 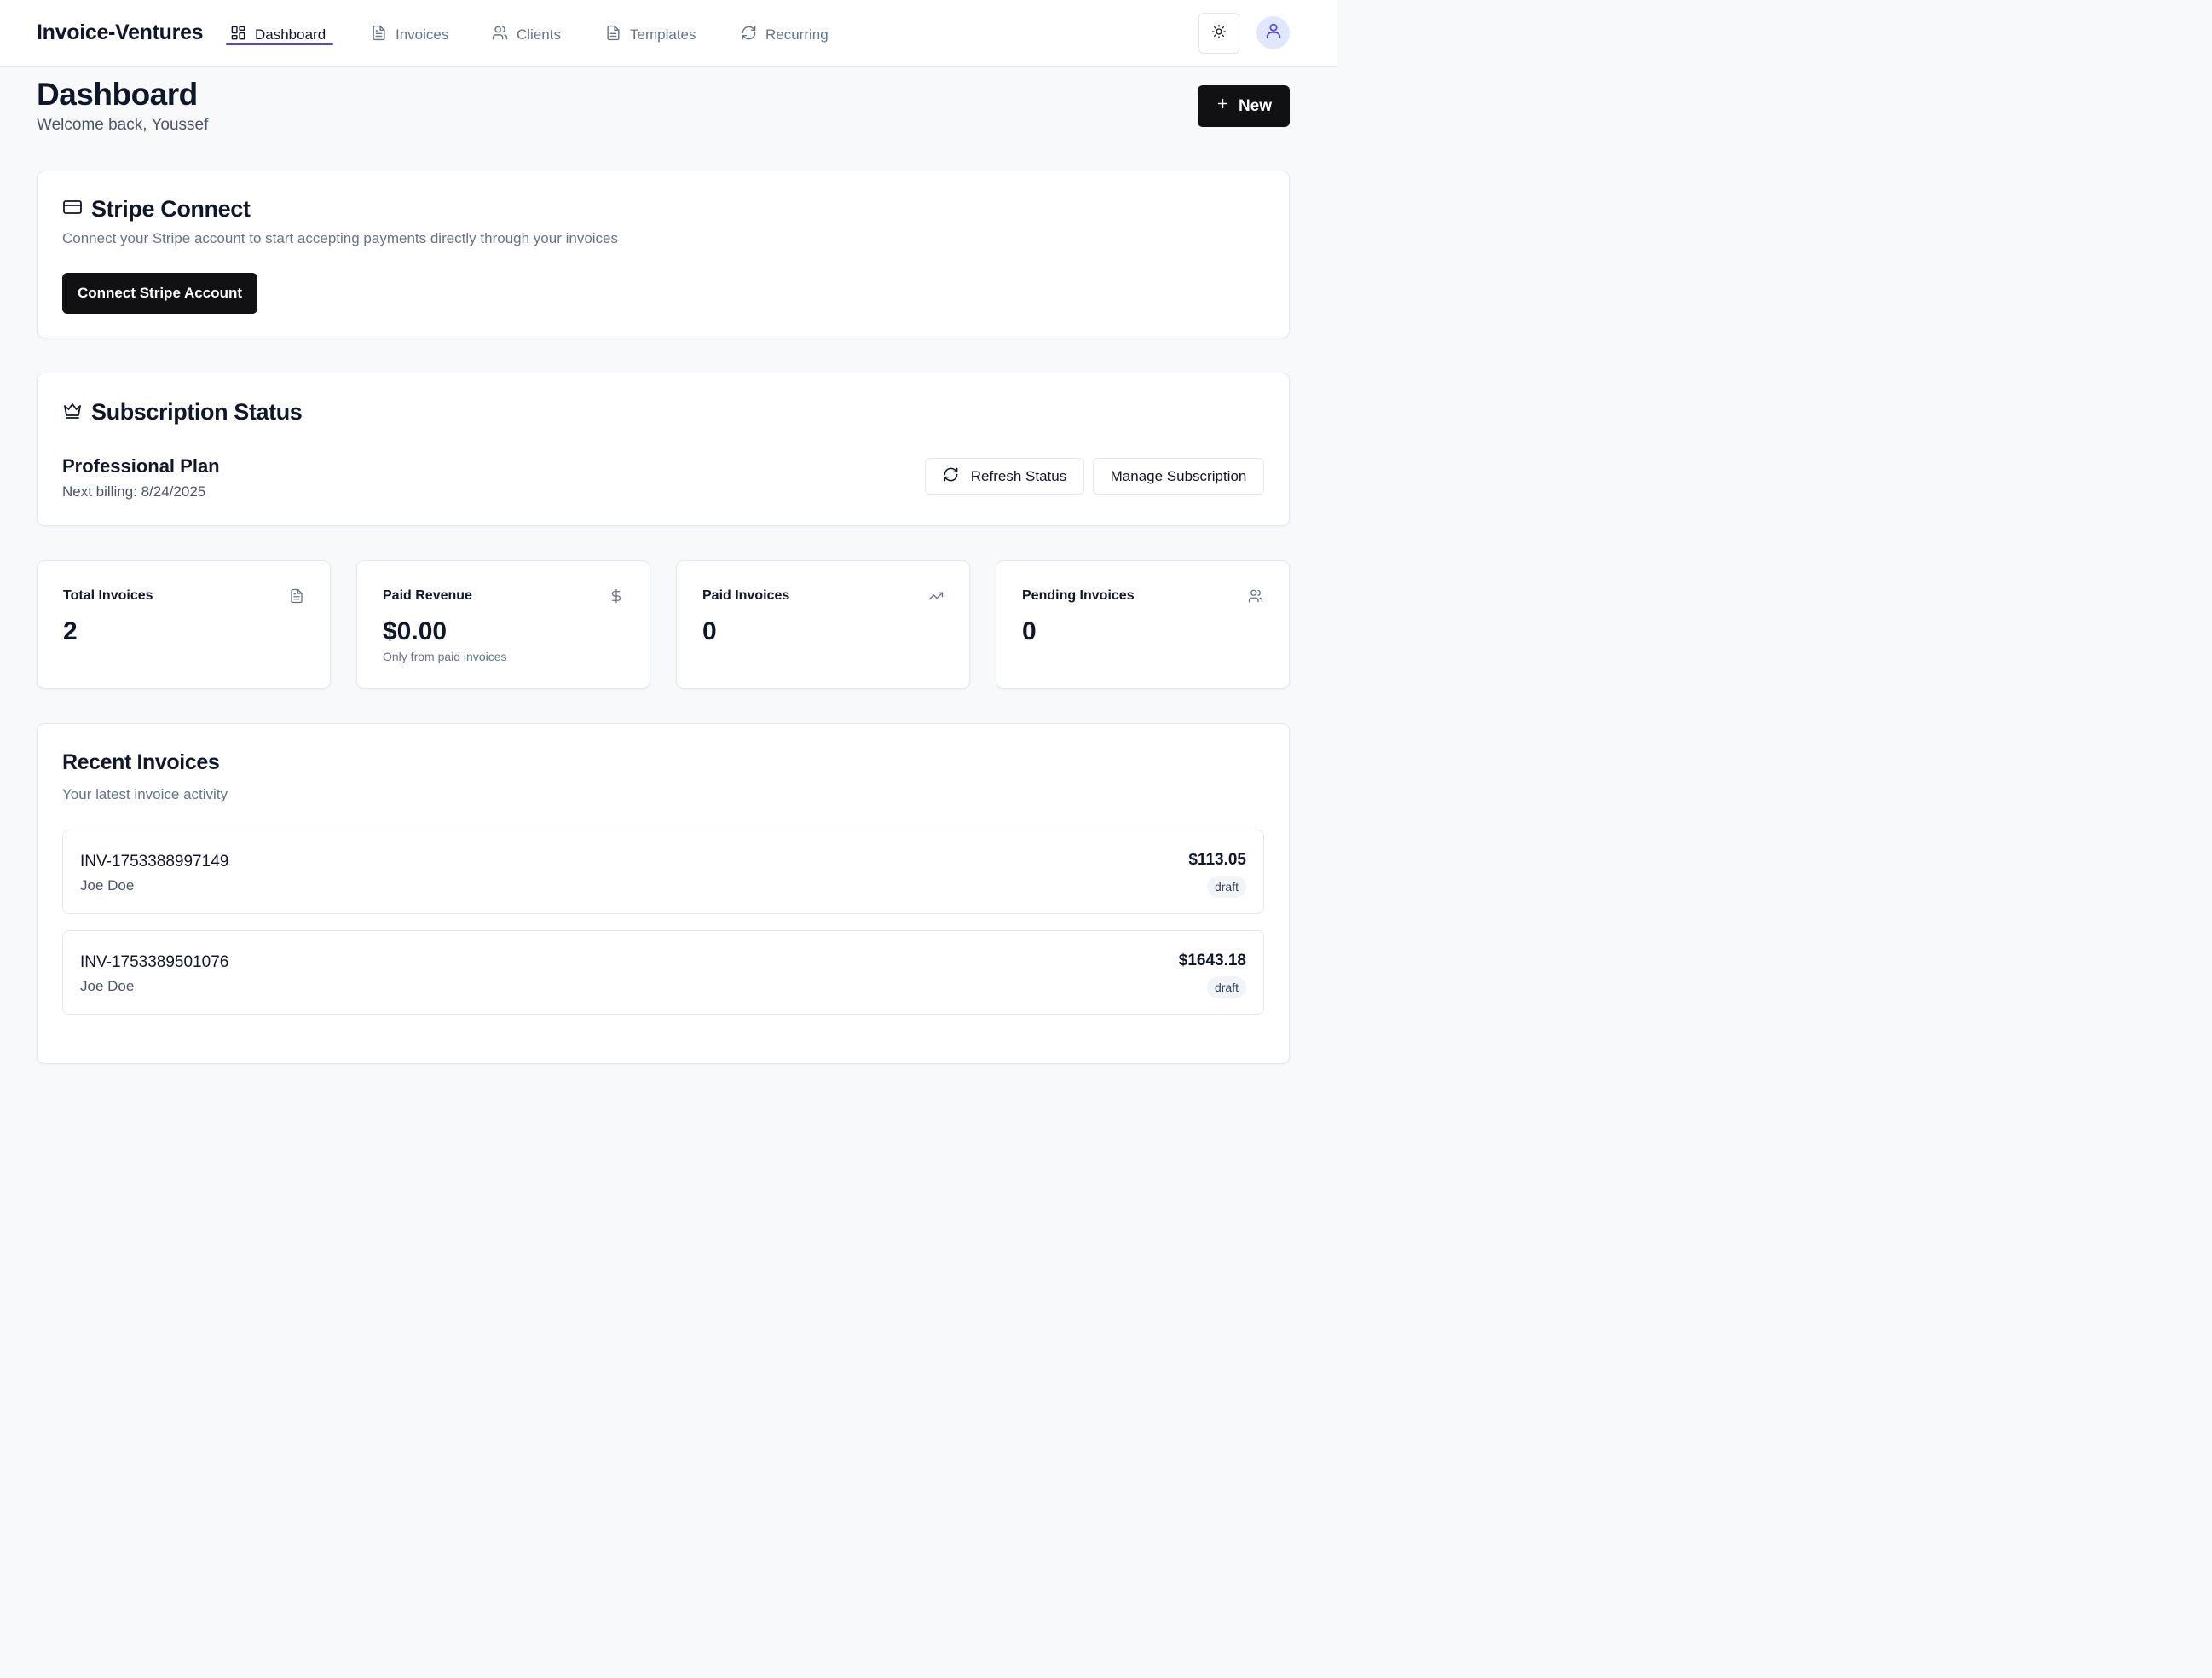 What do you see at coordinates (1223, 106) in the screenshot?
I see `plus-icon` at bounding box center [1223, 106].